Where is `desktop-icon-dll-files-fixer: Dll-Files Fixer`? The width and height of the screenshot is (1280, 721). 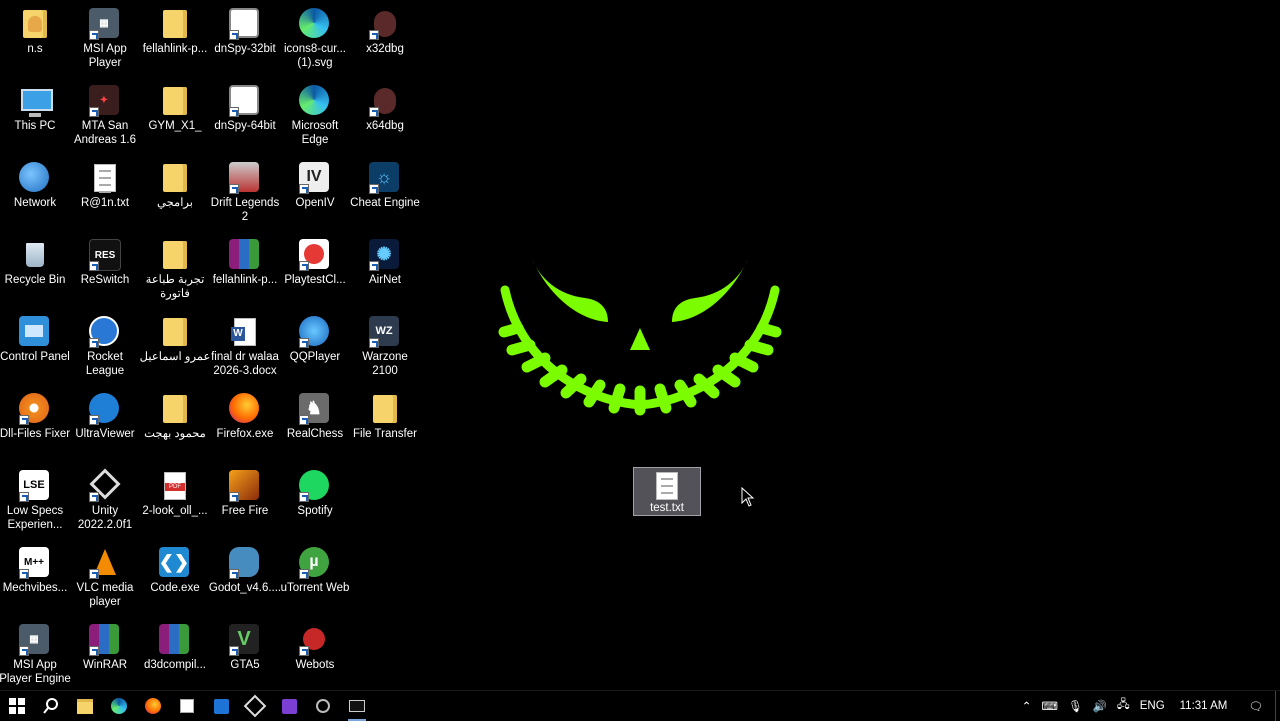 desktop-icon-dll-files-fixer: Dll-Files Fixer is located at coordinates (35, 424).